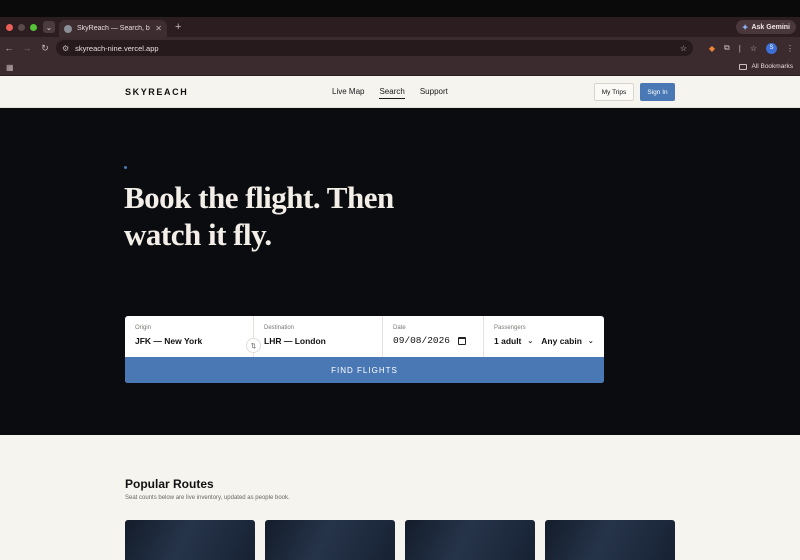 This screenshot has width=800, height=560. I want to click on date-value: 09/08/2026, so click(422, 340).